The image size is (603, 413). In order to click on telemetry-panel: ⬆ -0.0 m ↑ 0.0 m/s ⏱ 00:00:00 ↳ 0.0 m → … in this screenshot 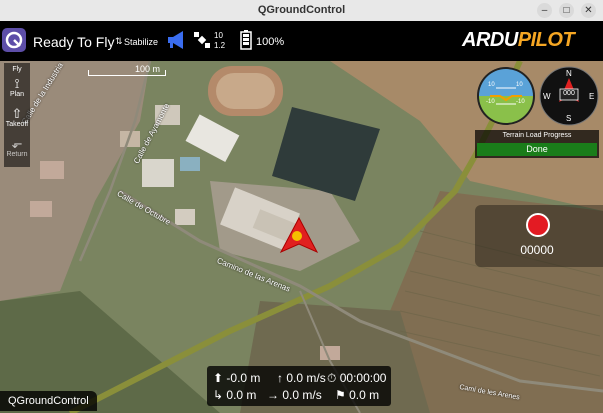, I will do `click(299, 386)`.